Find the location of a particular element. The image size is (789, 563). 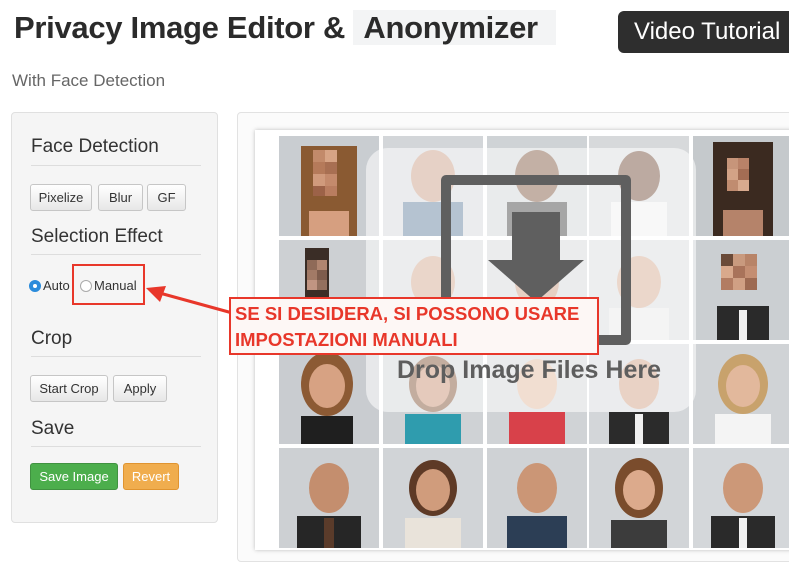

save-heading: Save is located at coordinates (53, 428).